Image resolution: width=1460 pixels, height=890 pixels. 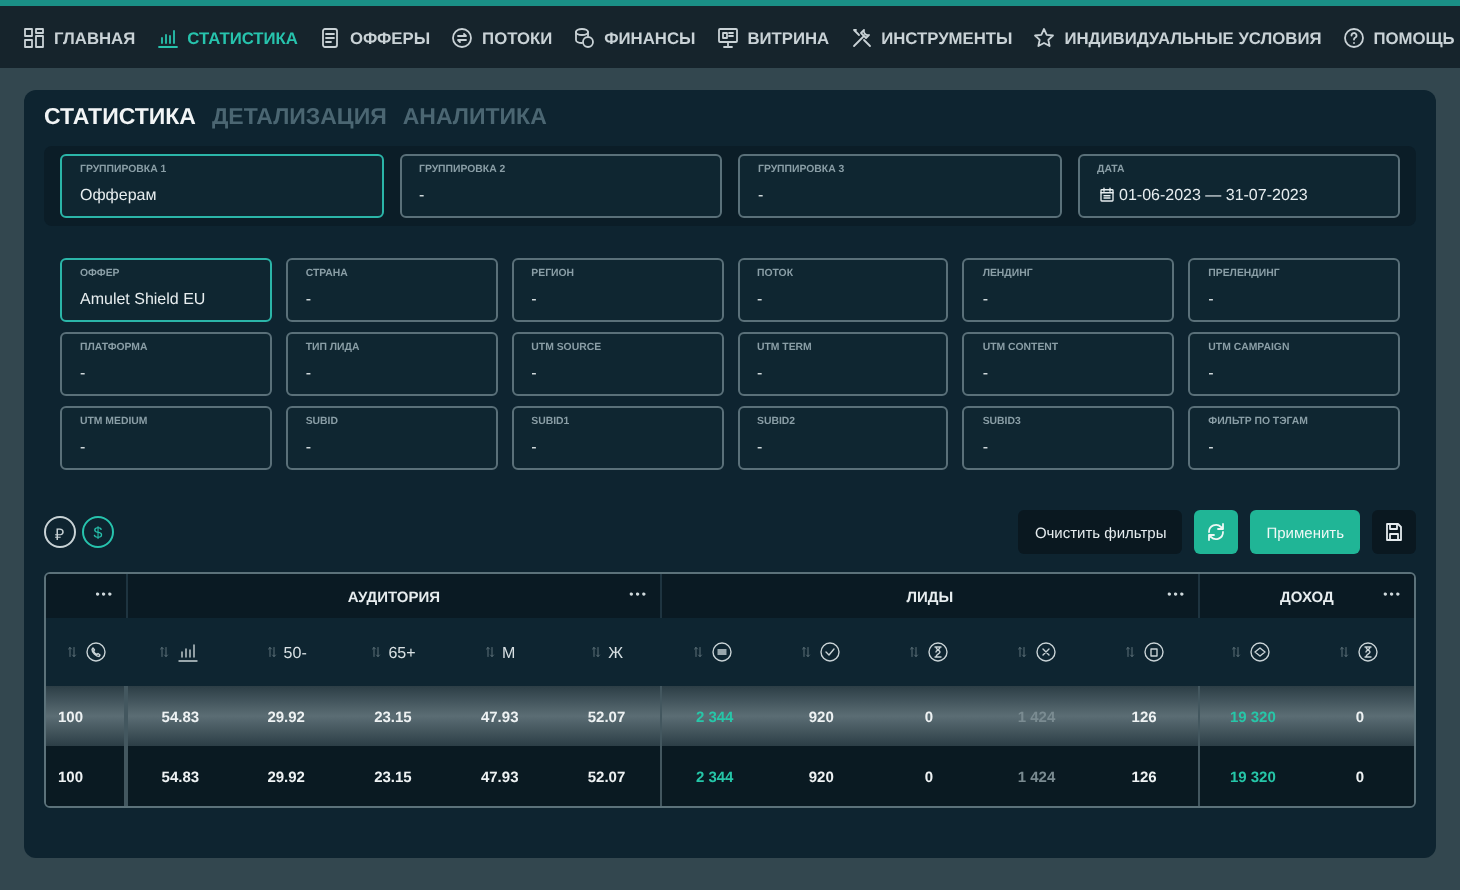 I want to click on coins-icon, so click(x=584, y=37).